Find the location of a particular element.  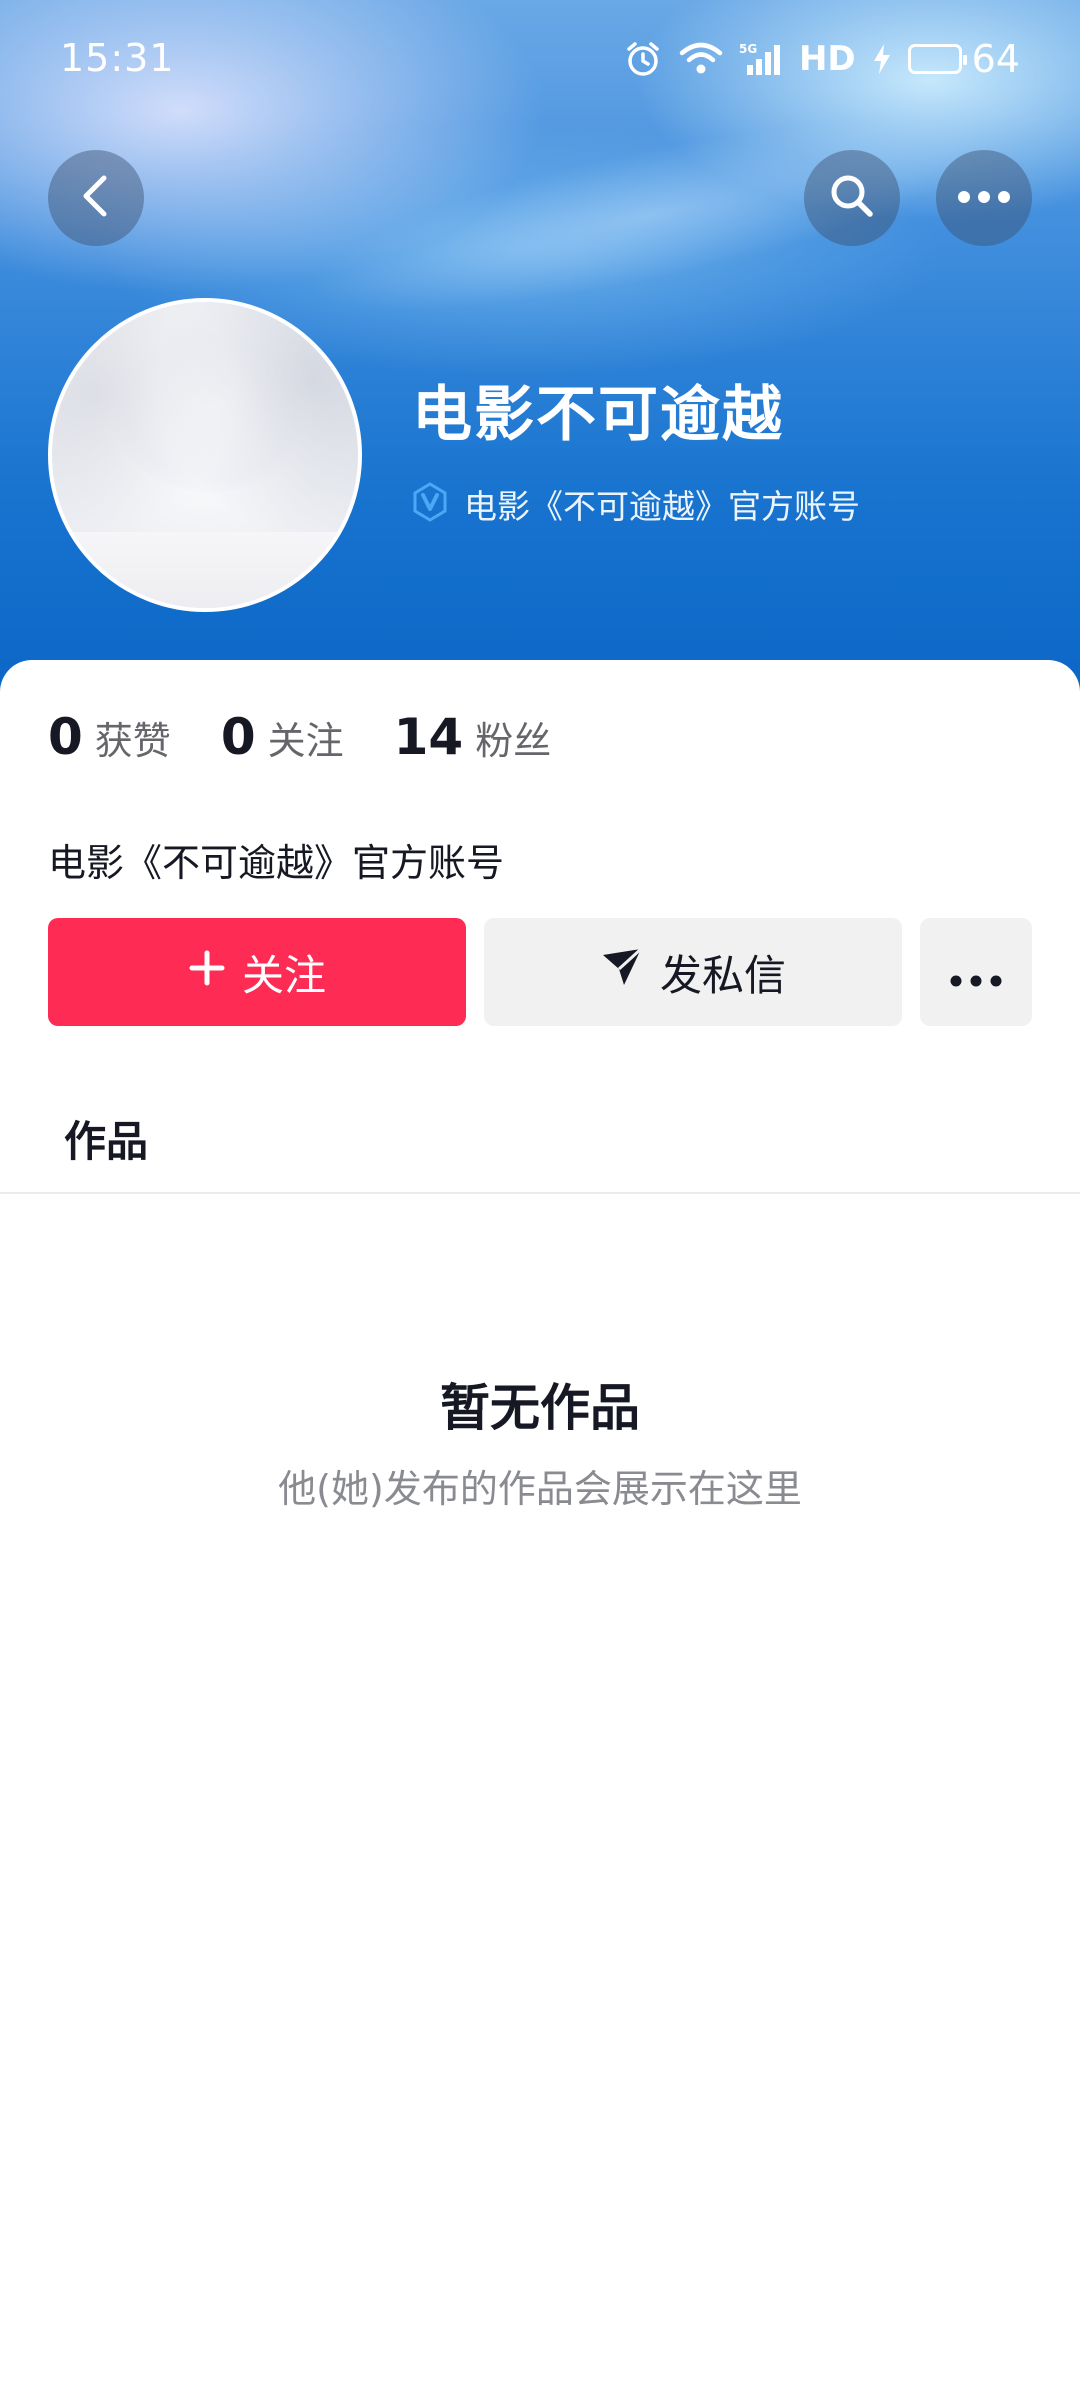

search-icon is located at coordinates (852, 198).